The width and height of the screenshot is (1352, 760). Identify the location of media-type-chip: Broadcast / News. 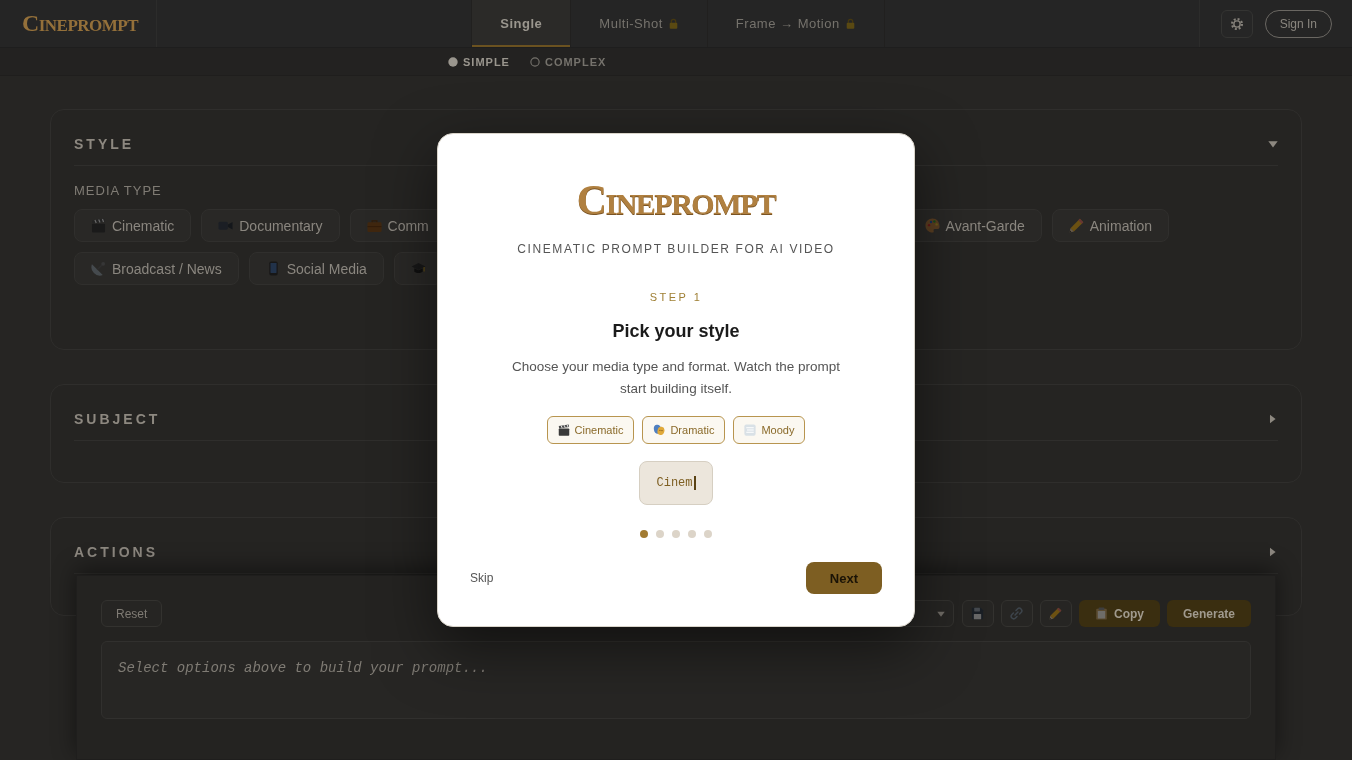
(156, 268).